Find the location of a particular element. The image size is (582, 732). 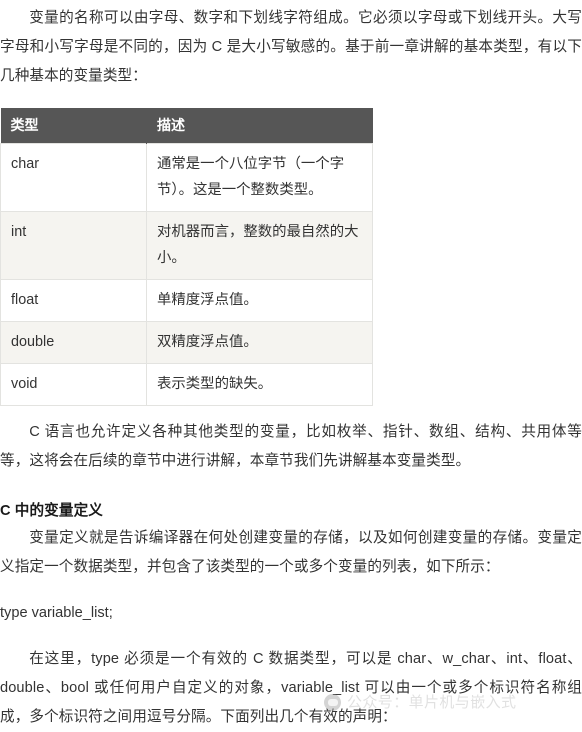

code-line: type variable_list; is located at coordinates (56, 613).